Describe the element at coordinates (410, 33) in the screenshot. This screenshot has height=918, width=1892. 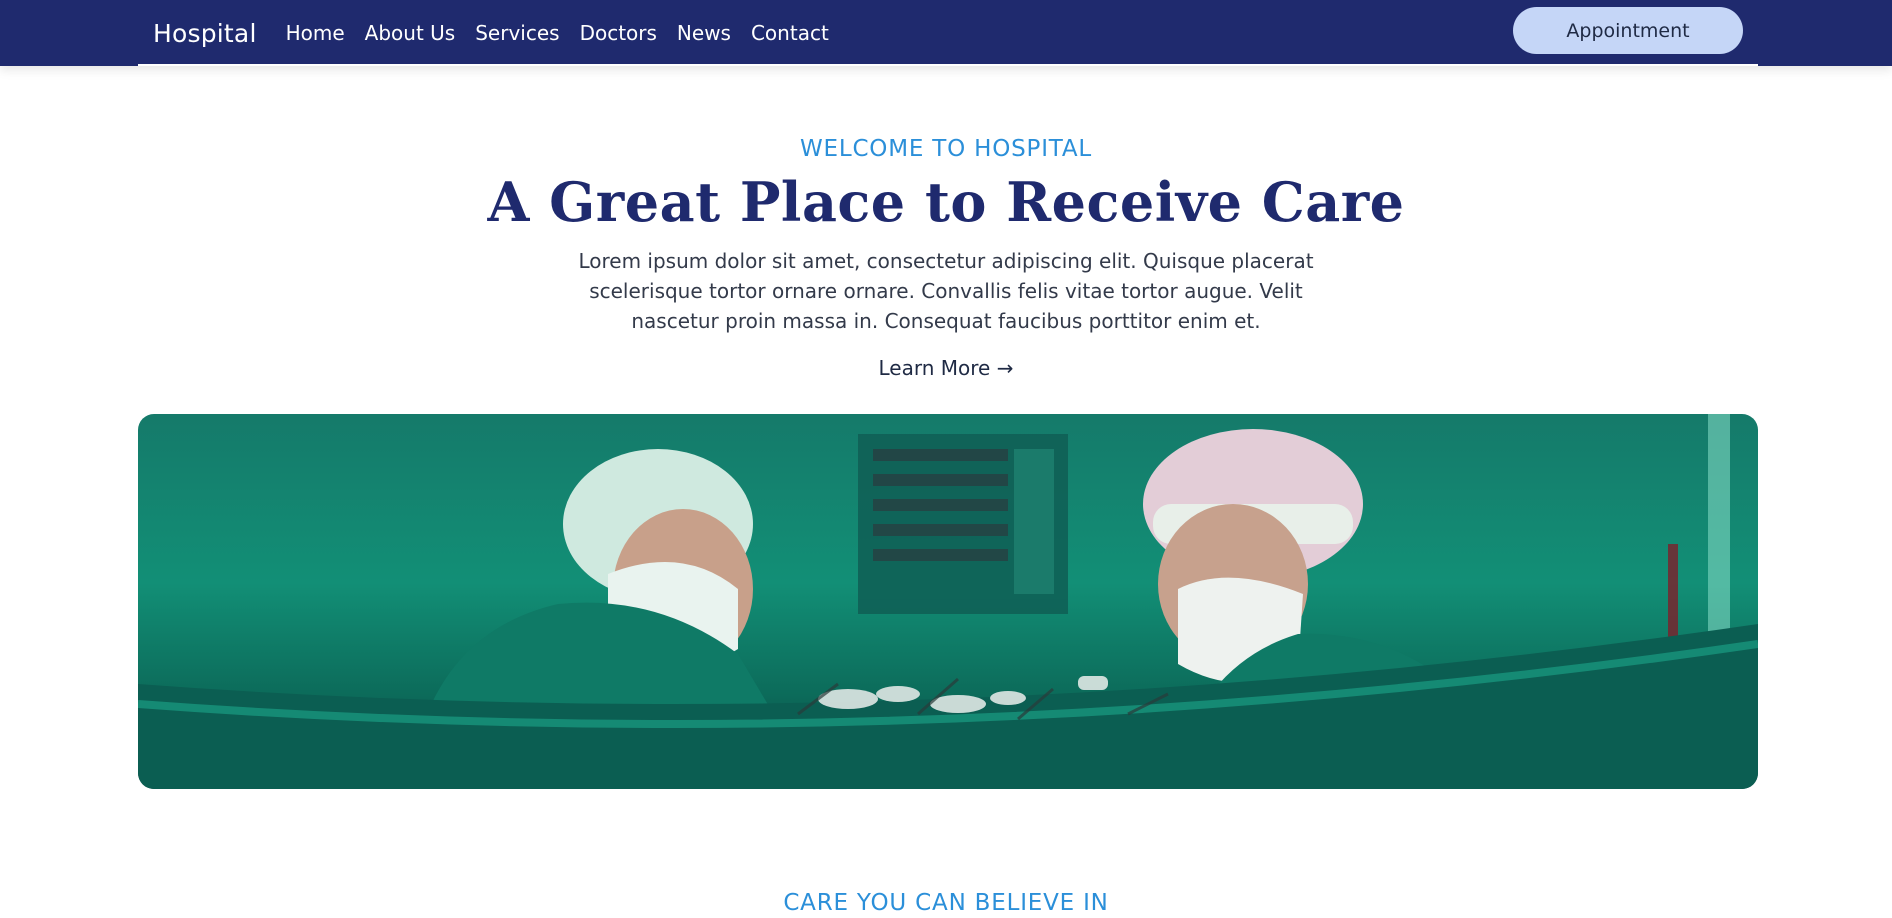
I see `nav-link-about-us: About Us` at that location.